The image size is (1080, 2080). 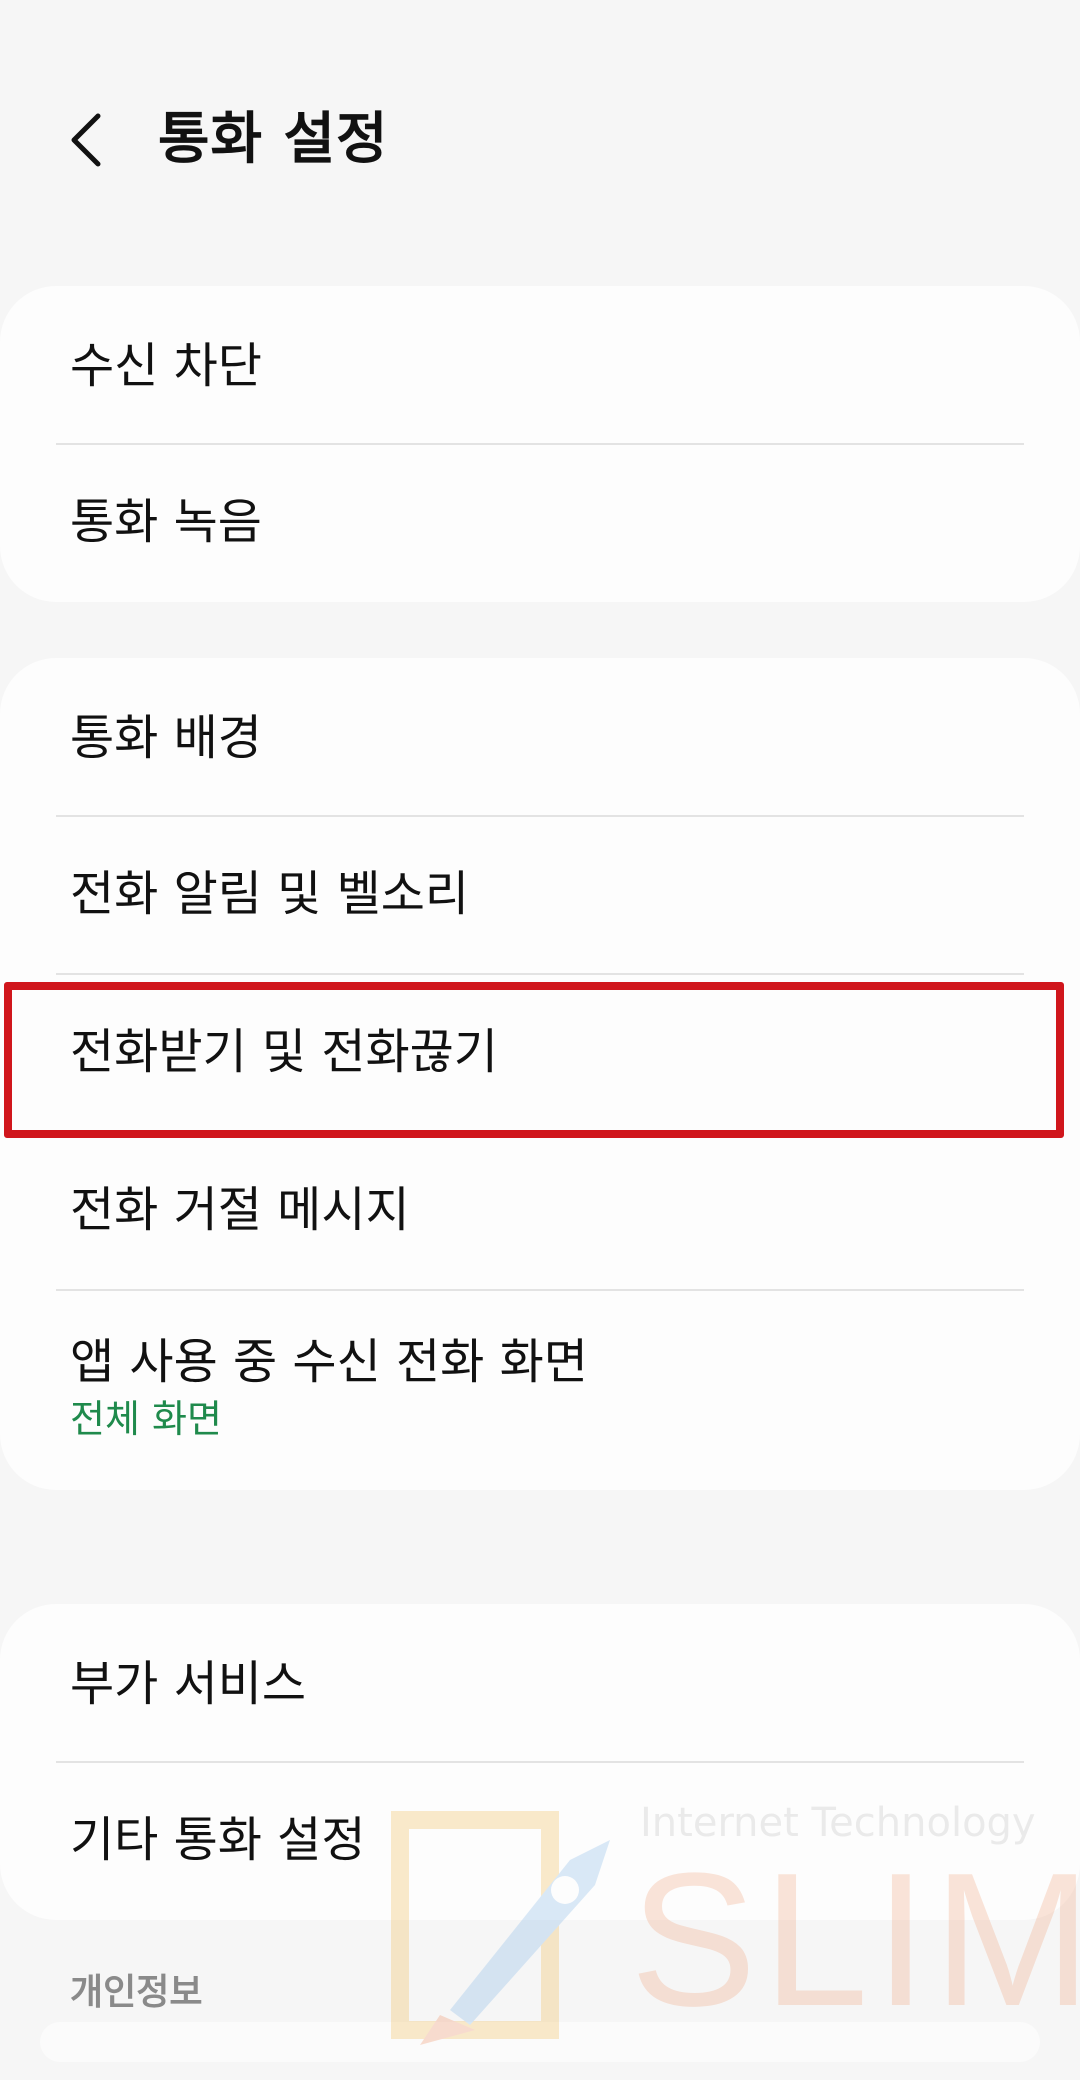 I want to click on setting-item-call-blocking: 수신 차단, so click(x=540, y=365).